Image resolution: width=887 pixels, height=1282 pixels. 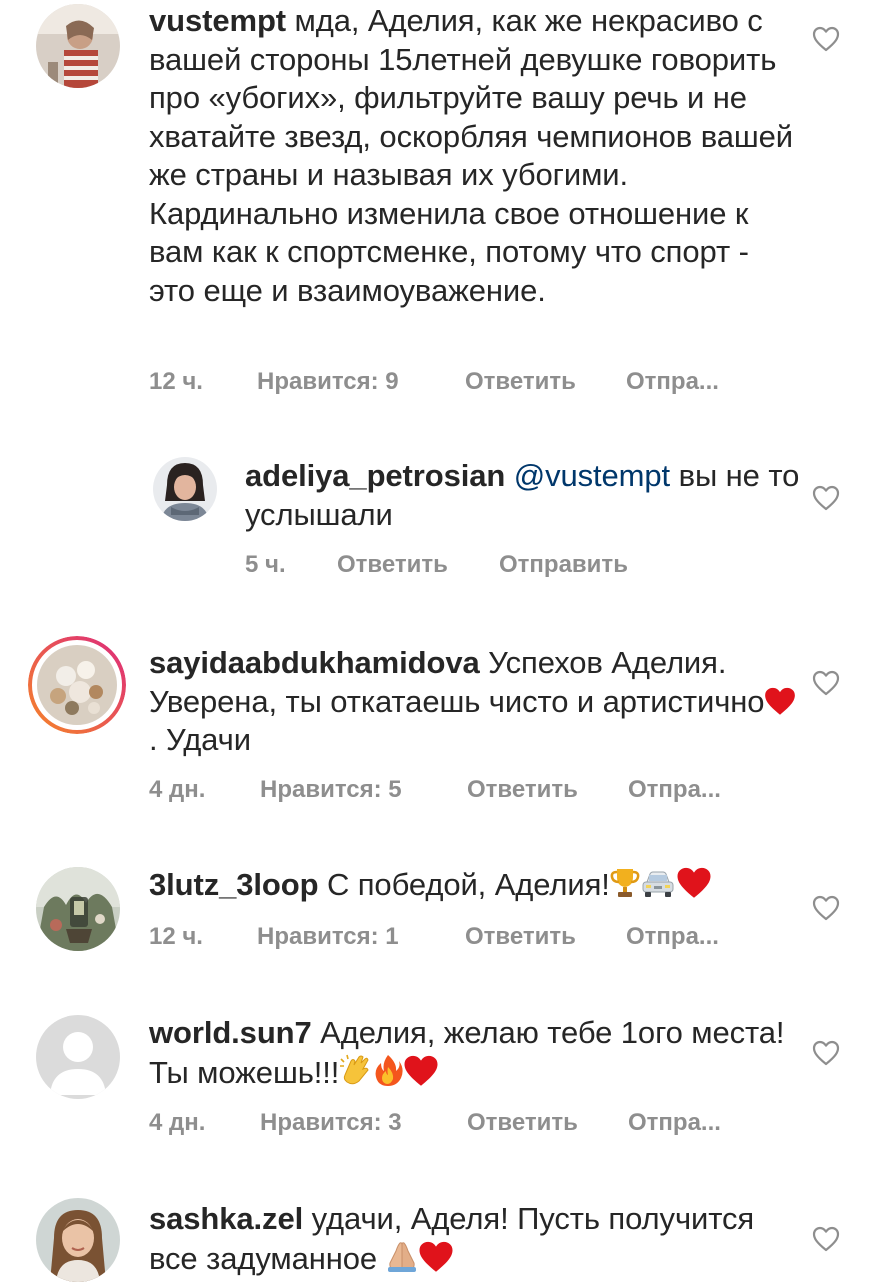 What do you see at coordinates (388, 1070) in the screenshot?
I see `fire-emoji` at bounding box center [388, 1070].